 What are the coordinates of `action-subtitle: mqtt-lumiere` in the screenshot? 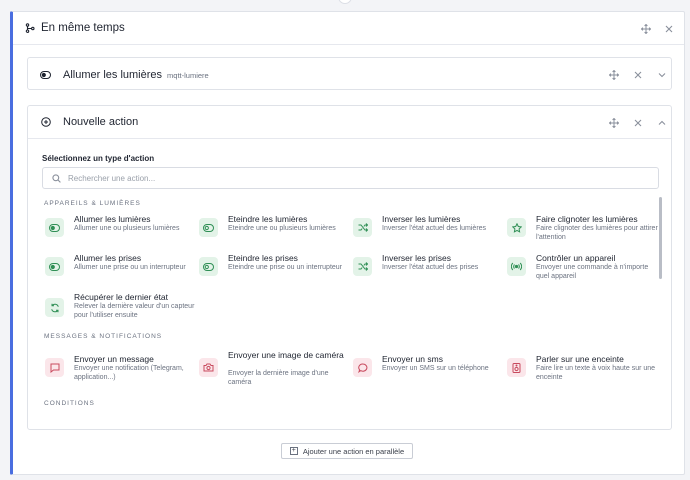 It's located at (188, 75).